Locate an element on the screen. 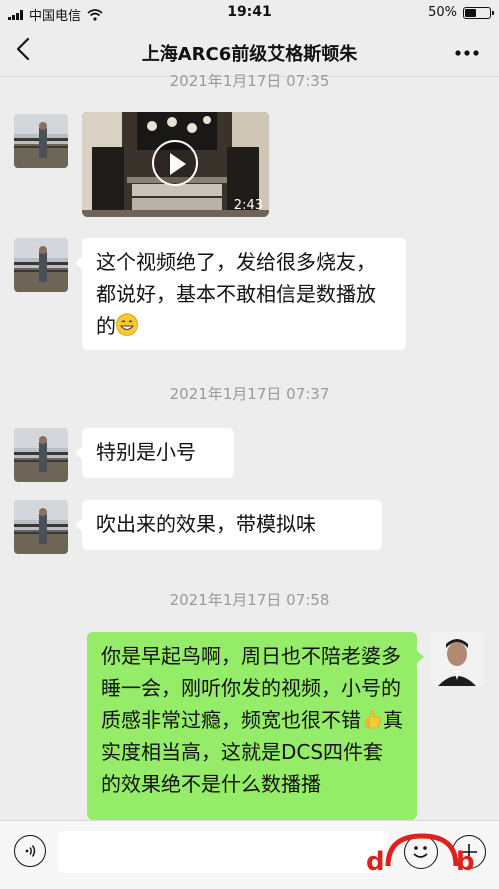 The width and height of the screenshot is (499, 889). status-bar: 中国电信 19:41 50% is located at coordinates (249, 13).